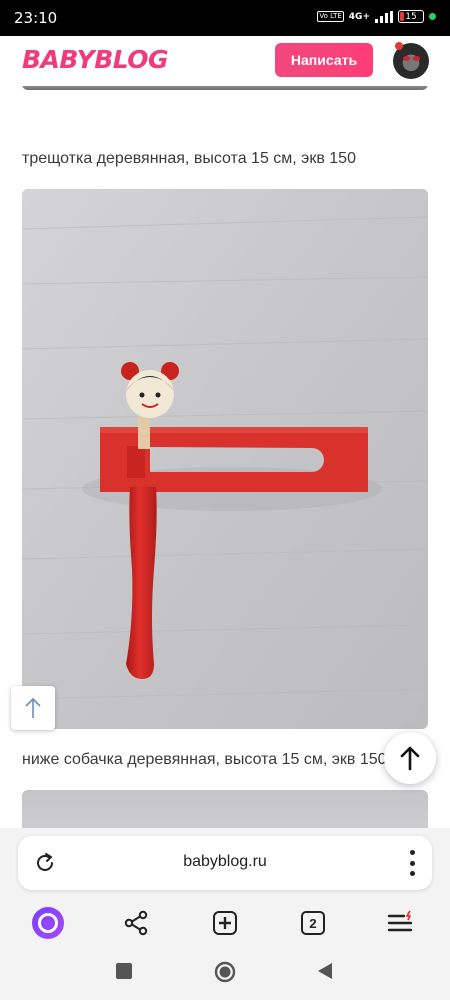 This screenshot has width=450, height=1000. Describe the element at coordinates (95, 59) in the screenshot. I see `babyblog-logo: BABYBLOG` at that location.